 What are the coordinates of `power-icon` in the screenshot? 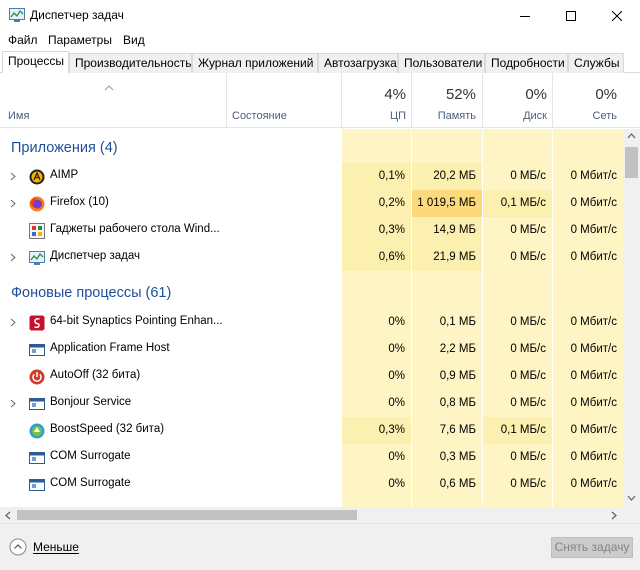 It's located at (37, 377).